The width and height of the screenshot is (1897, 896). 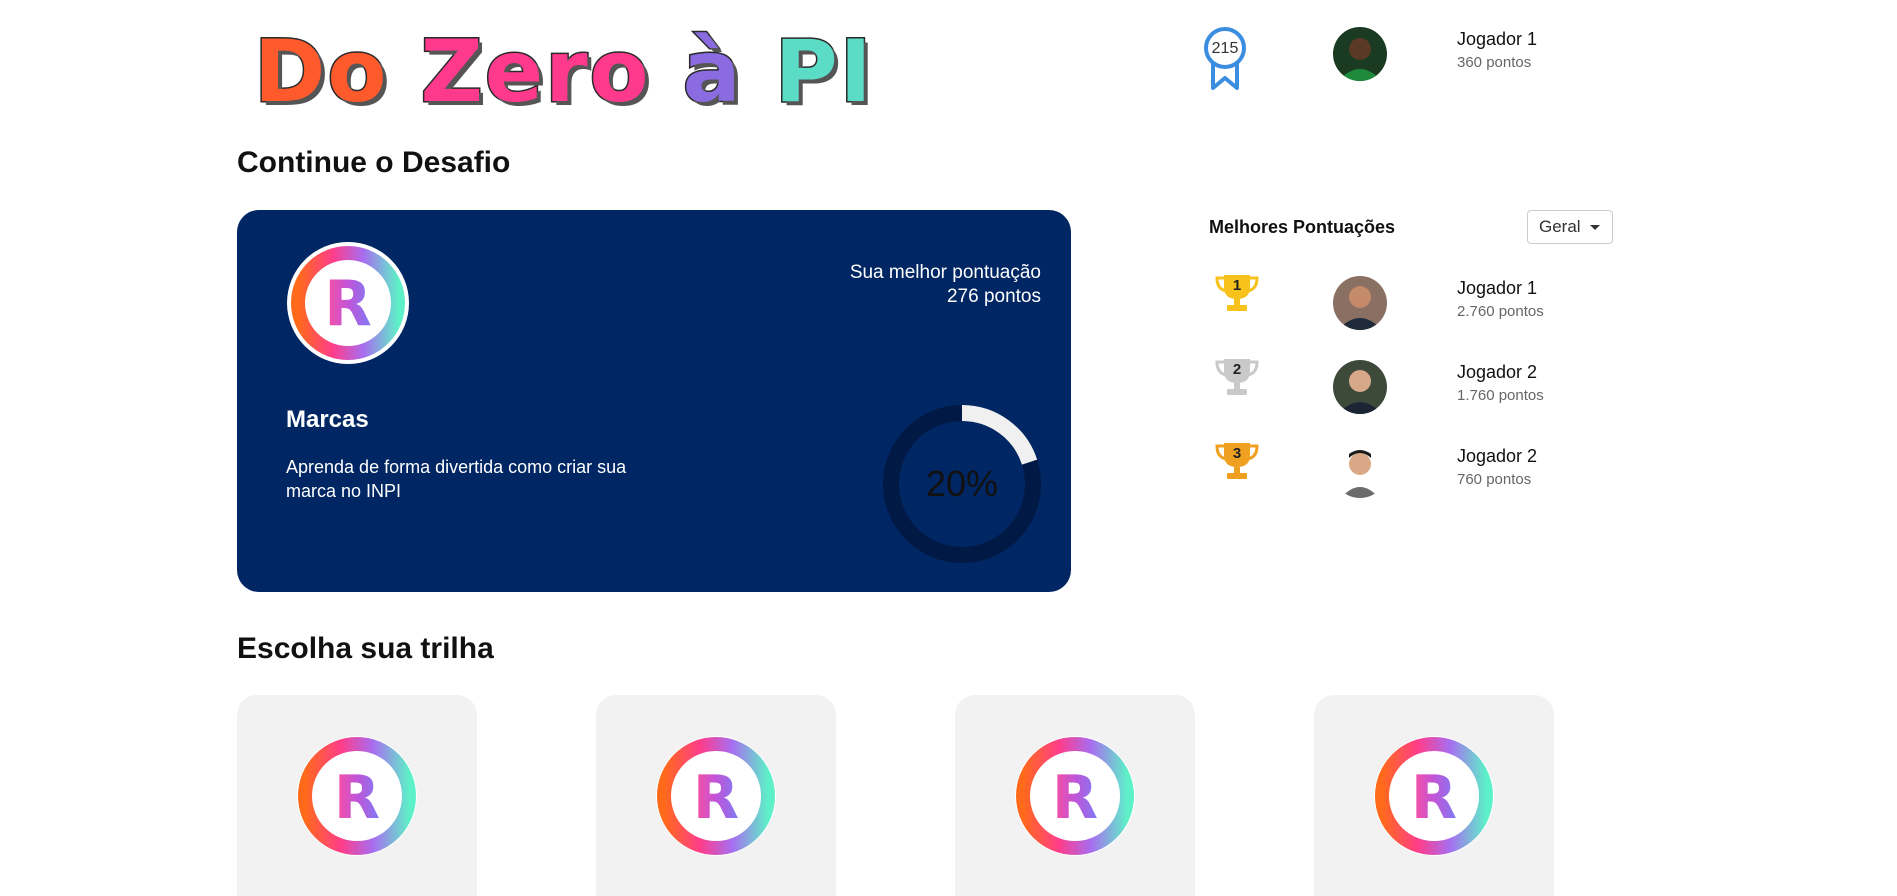 What do you see at coordinates (1237, 369) in the screenshot?
I see `rank-position: 2` at bounding box center [1237, 369].